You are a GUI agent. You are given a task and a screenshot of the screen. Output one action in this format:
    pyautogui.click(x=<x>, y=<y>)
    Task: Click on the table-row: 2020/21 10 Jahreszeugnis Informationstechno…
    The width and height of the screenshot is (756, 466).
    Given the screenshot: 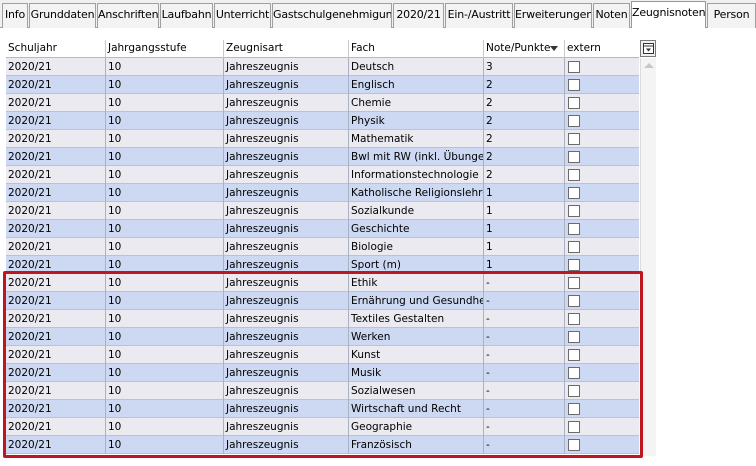 What is the action you would take?
    pyautogui.click(x=322, y=175)
    